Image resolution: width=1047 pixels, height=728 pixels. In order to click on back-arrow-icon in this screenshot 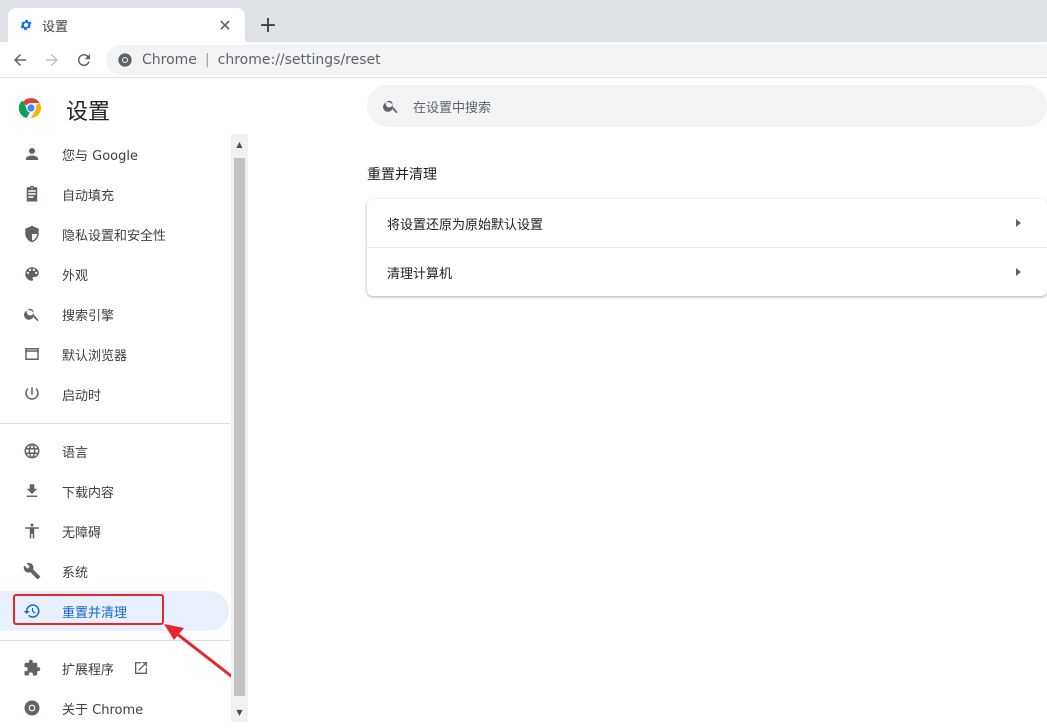, I will do `click(20, 60)`.